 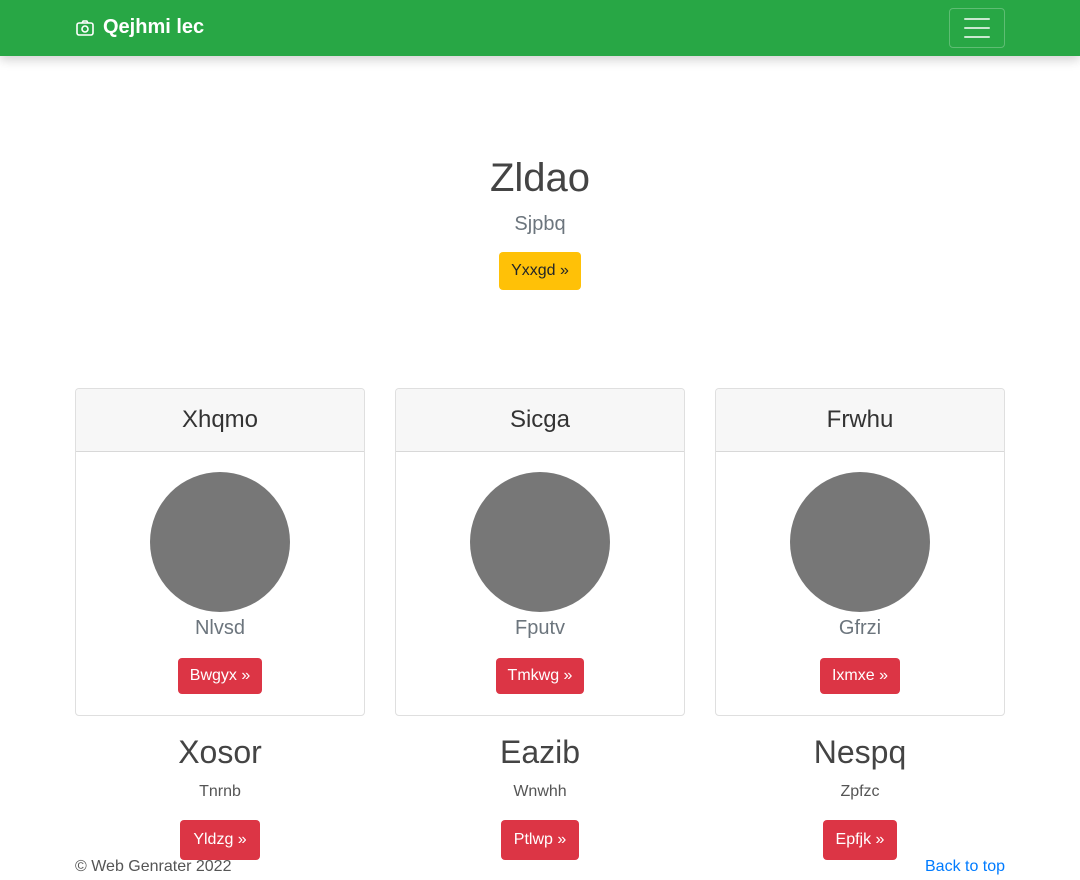 I want to click on navbar-toggler-button, so click(x=977, y=28).